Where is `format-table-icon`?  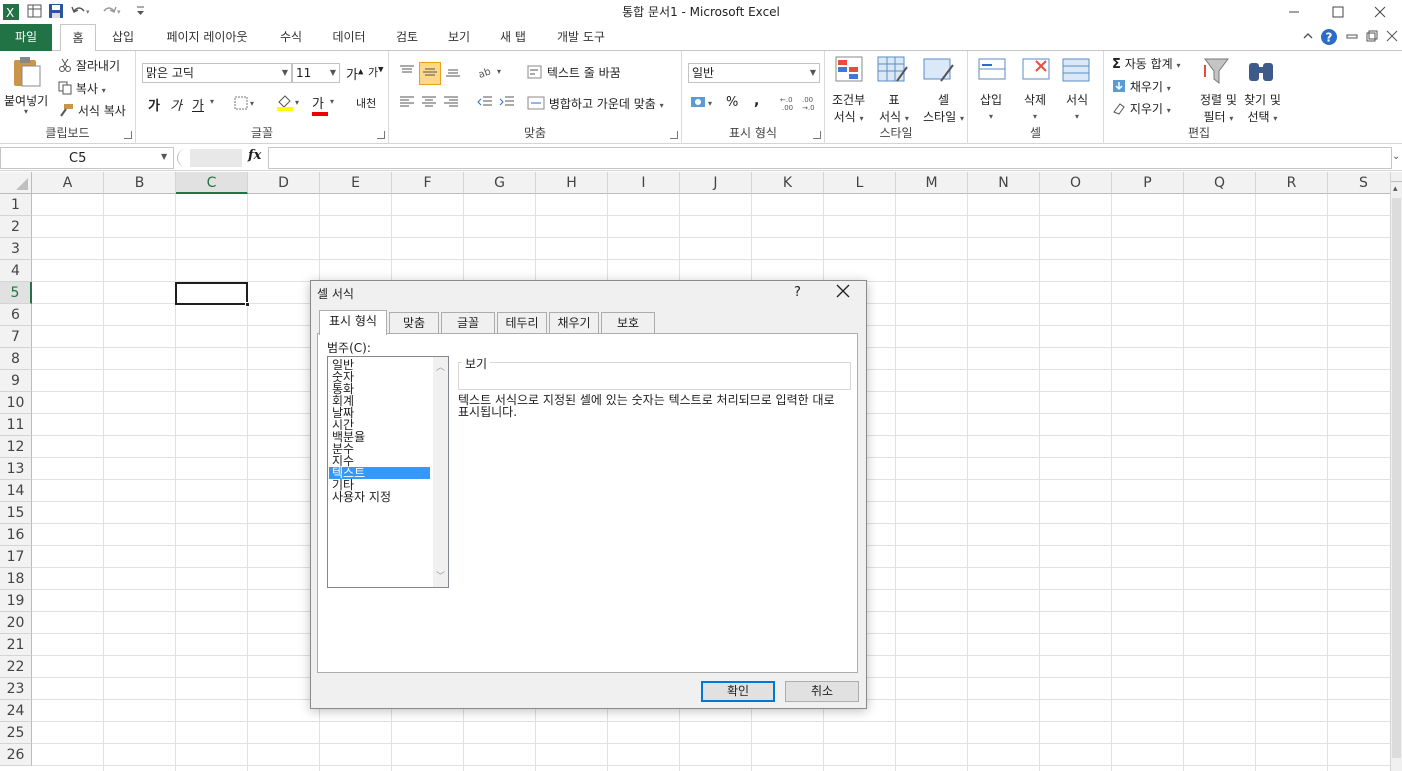 format-table-icon is located at coordinates (893, 72).